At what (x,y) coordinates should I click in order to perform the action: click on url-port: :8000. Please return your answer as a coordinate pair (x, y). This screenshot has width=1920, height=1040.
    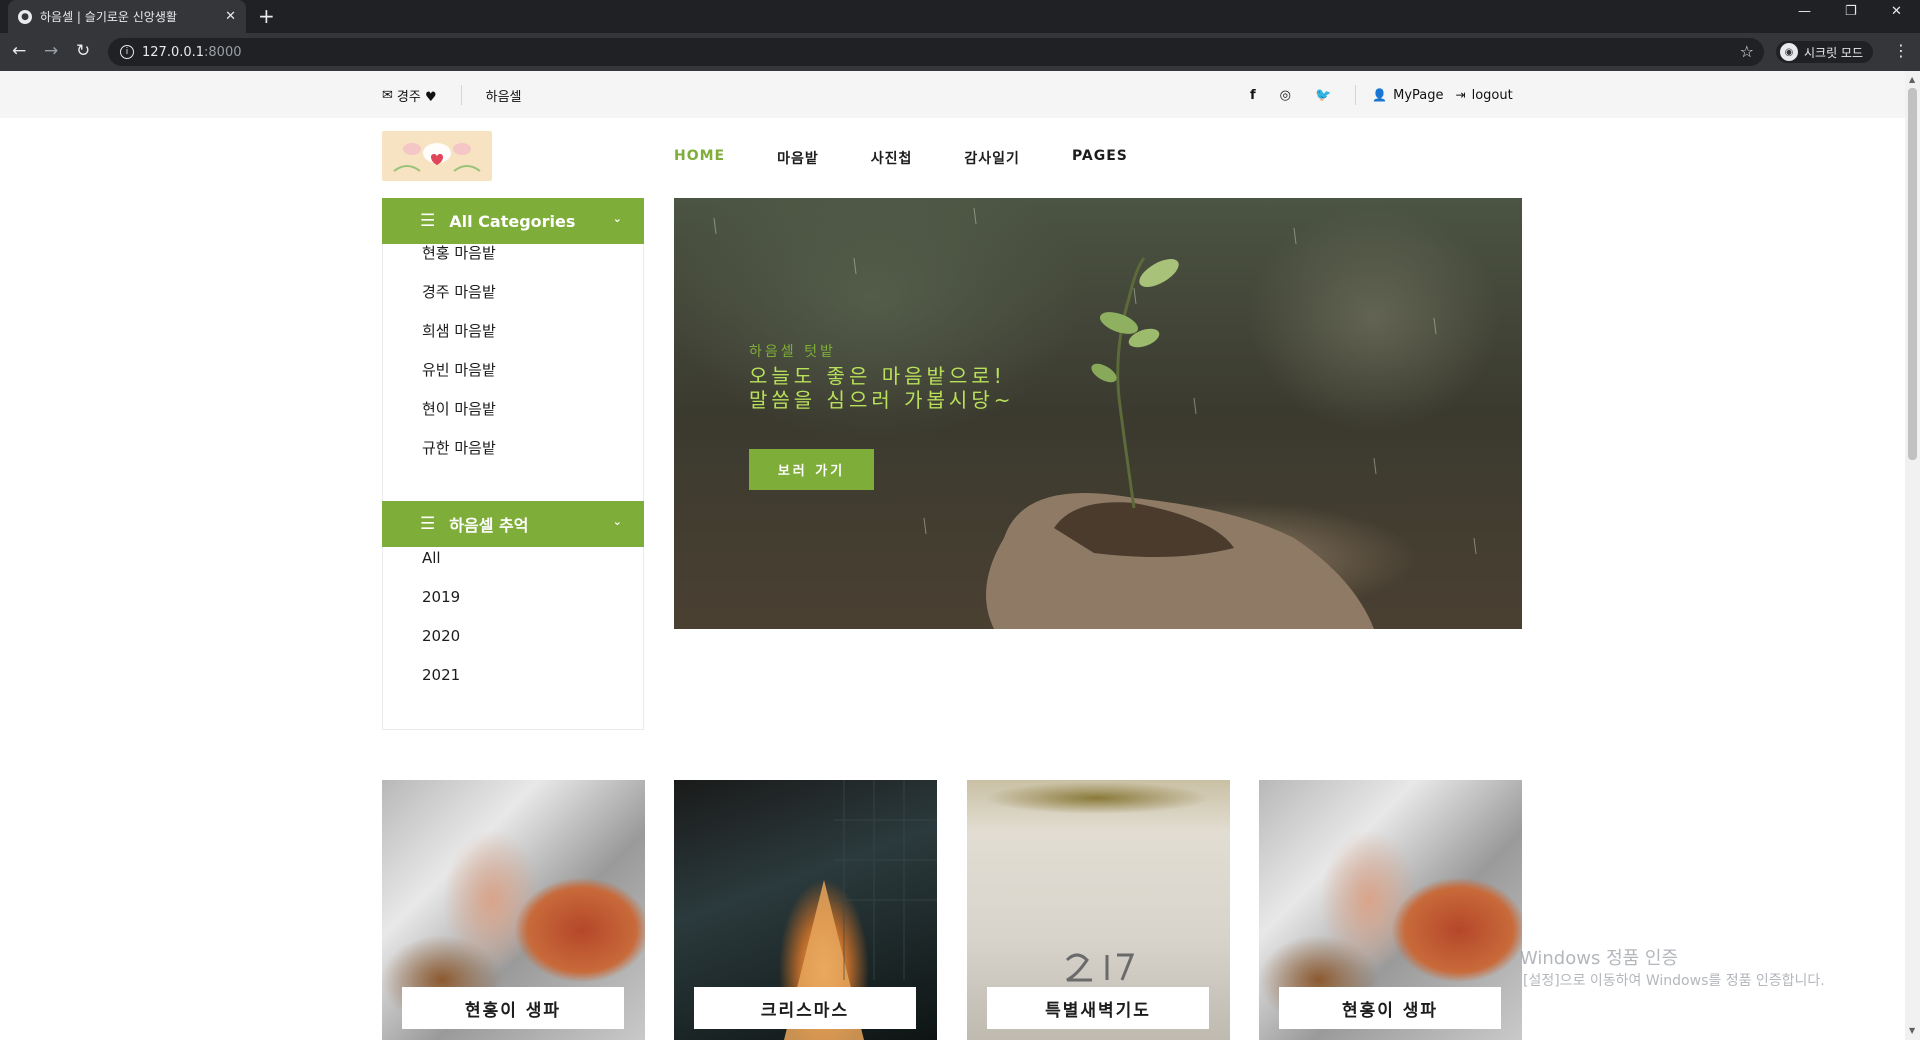
    Looking at the image, I should click on (223, 52).